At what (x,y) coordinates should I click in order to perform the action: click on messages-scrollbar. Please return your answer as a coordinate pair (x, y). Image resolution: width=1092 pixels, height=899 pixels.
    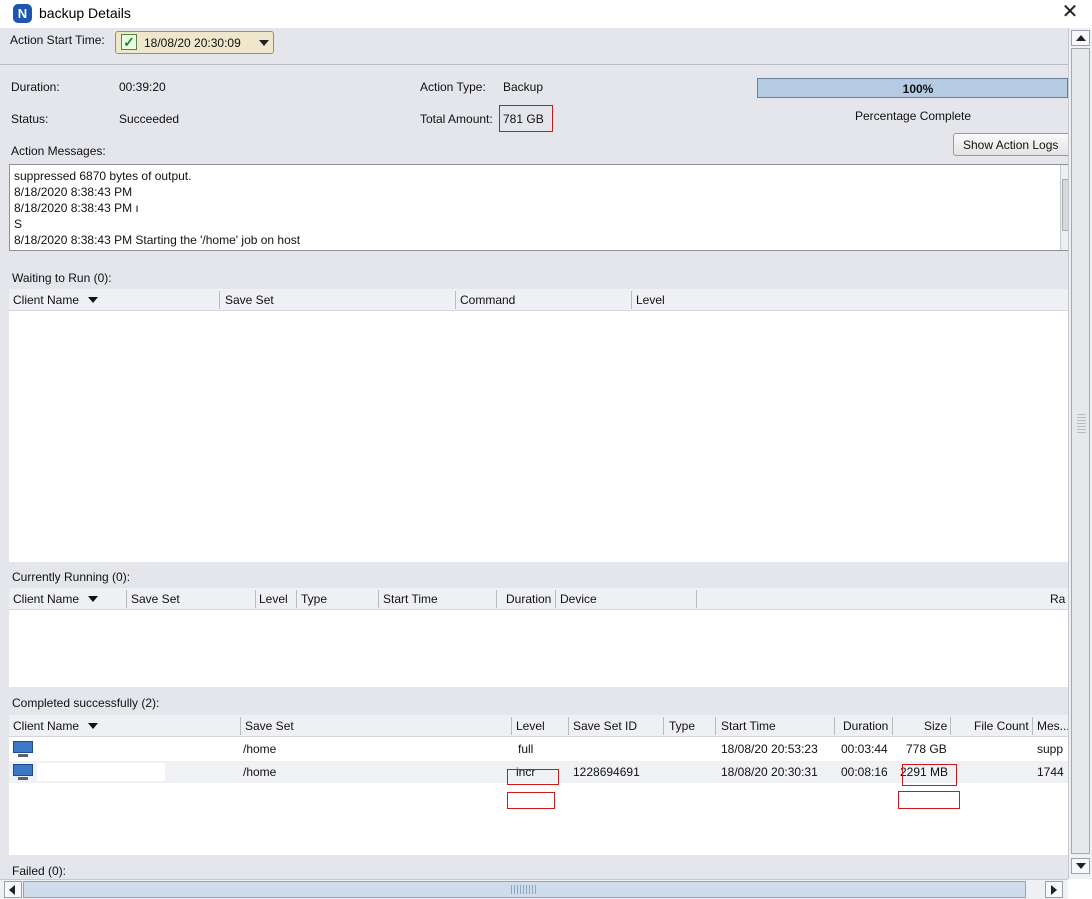
    Looking at the image, I should click on (1064, 207).